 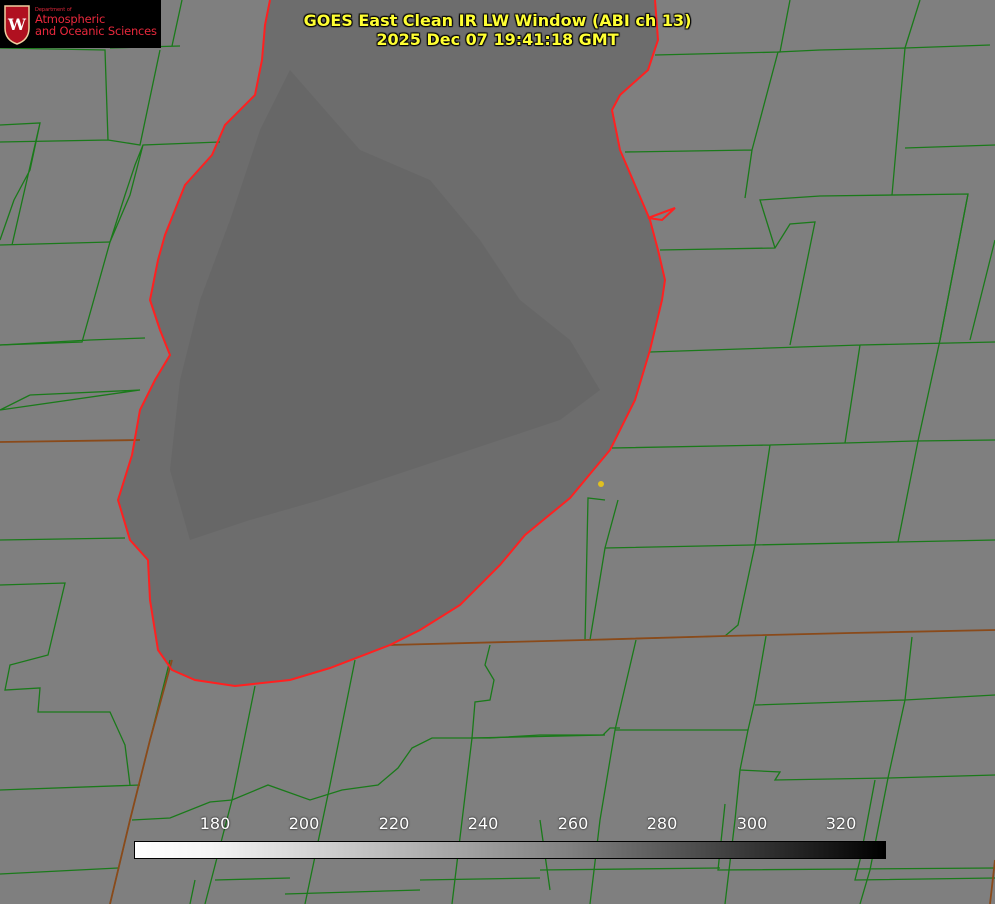 What do you see at coordinates (304, 823) in the screenshot?
I see `colorbar-tick: 200` at bounding box center [304, 823].